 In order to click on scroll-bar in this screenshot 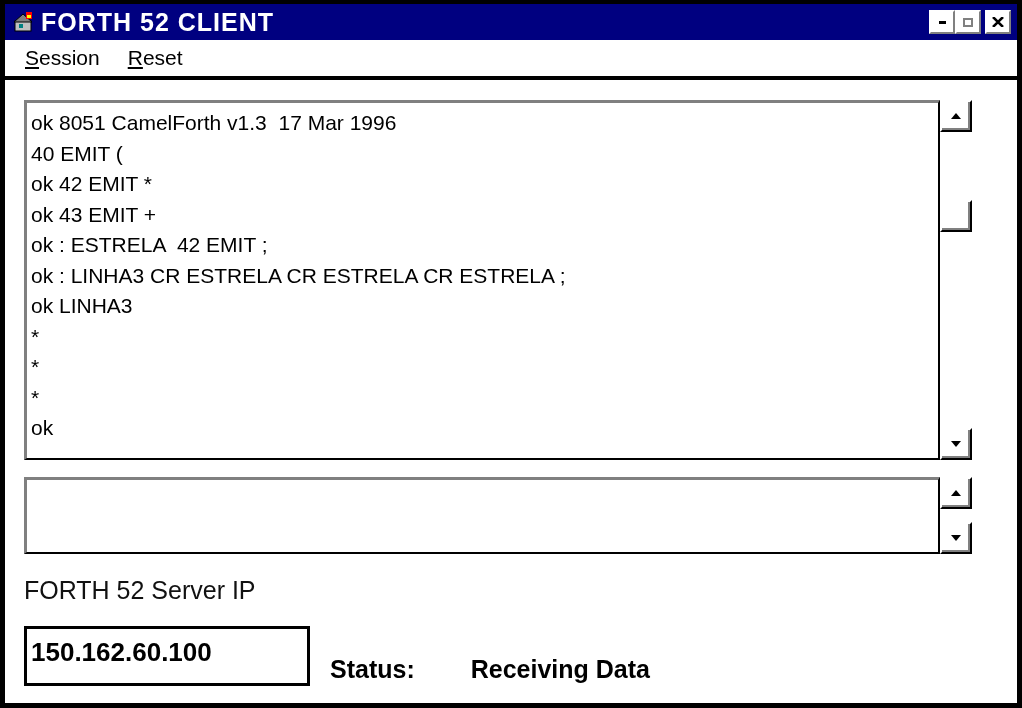, I will do `click(956, 515)`.